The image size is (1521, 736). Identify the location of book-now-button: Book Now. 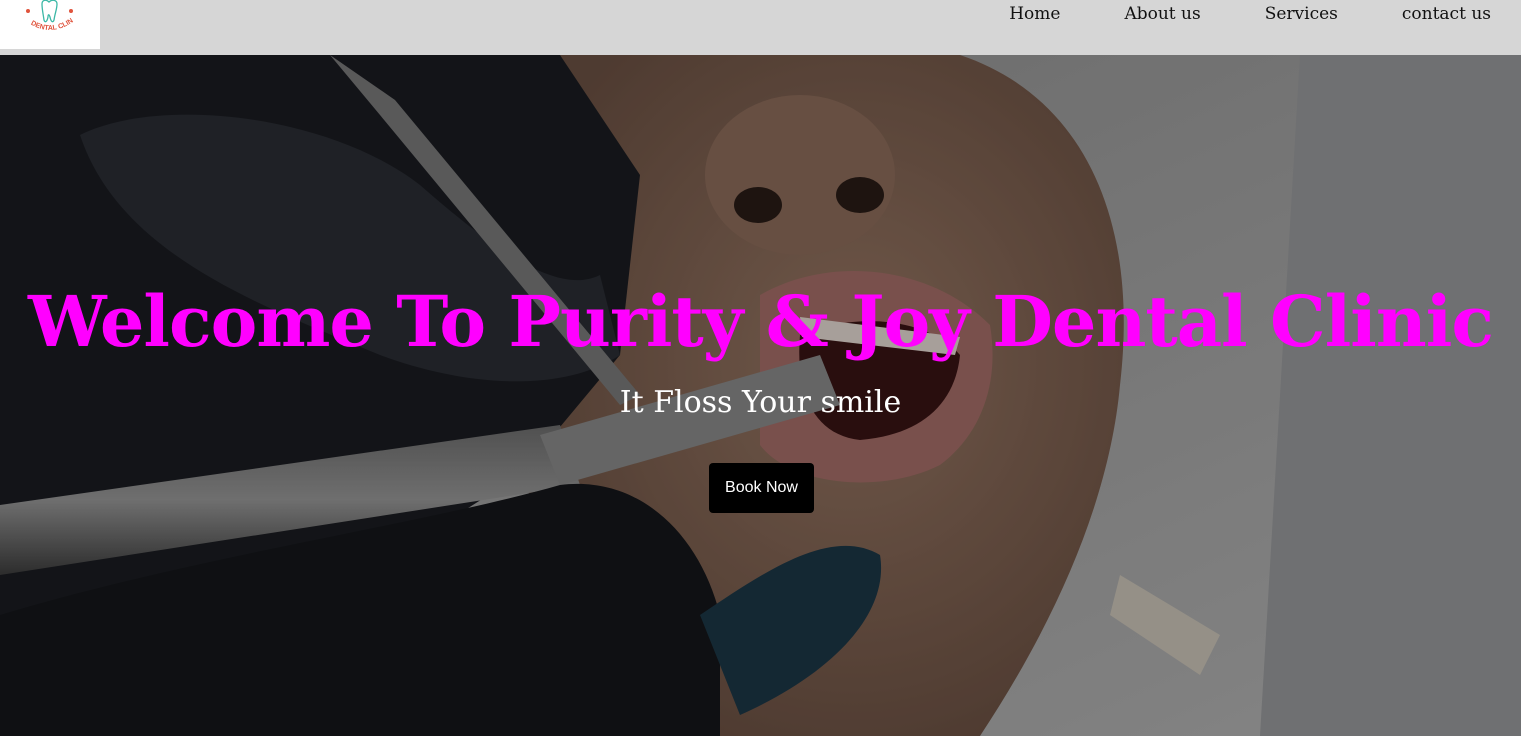
(761, 488).